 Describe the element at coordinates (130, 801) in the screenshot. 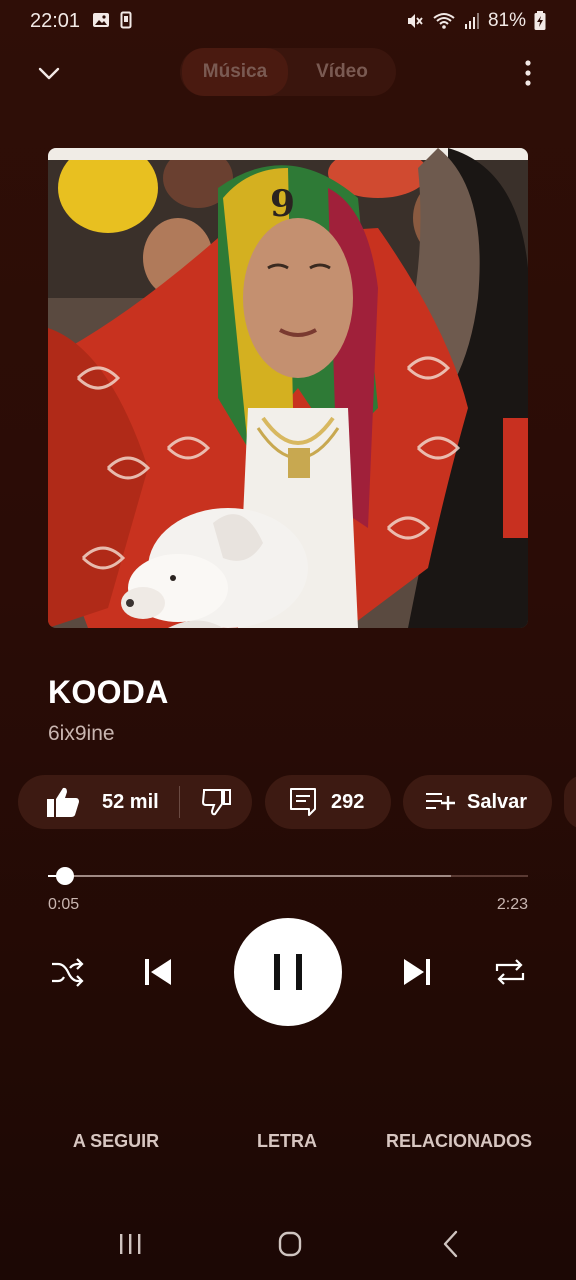

I see `like-count: 52 mil` at that location.